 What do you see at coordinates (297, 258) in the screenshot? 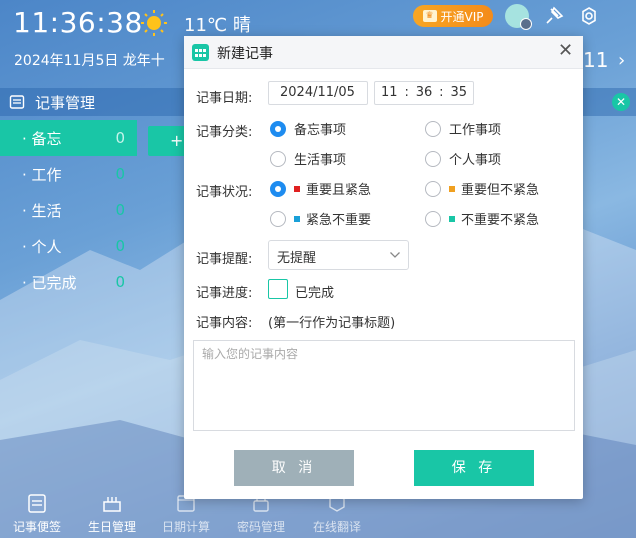
I see `reminder-value: 无提醒` at bounding box center [297, 258].